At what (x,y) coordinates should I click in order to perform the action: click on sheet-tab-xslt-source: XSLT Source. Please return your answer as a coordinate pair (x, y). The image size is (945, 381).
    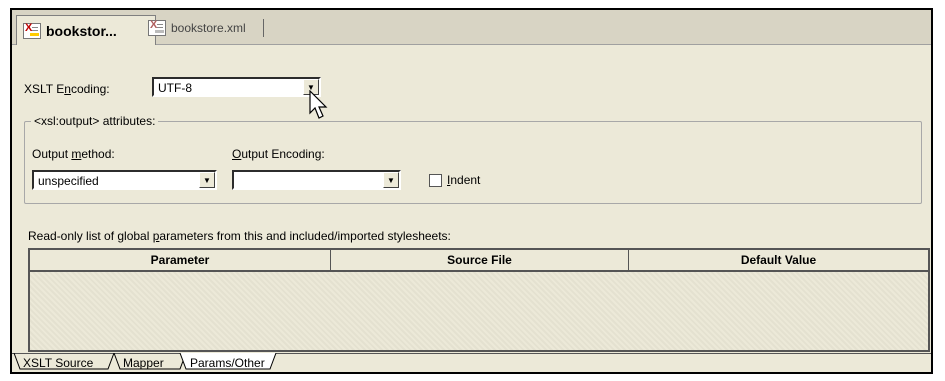
    Looking at the image, I should click on (58, 362).